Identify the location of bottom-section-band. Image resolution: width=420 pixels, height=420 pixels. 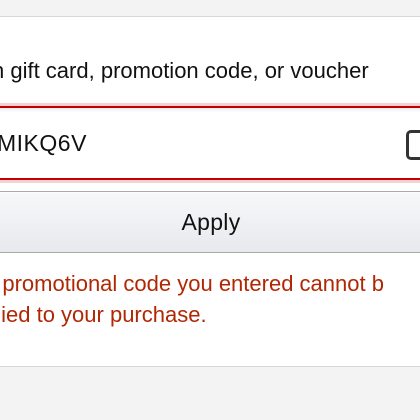
(210, 393).